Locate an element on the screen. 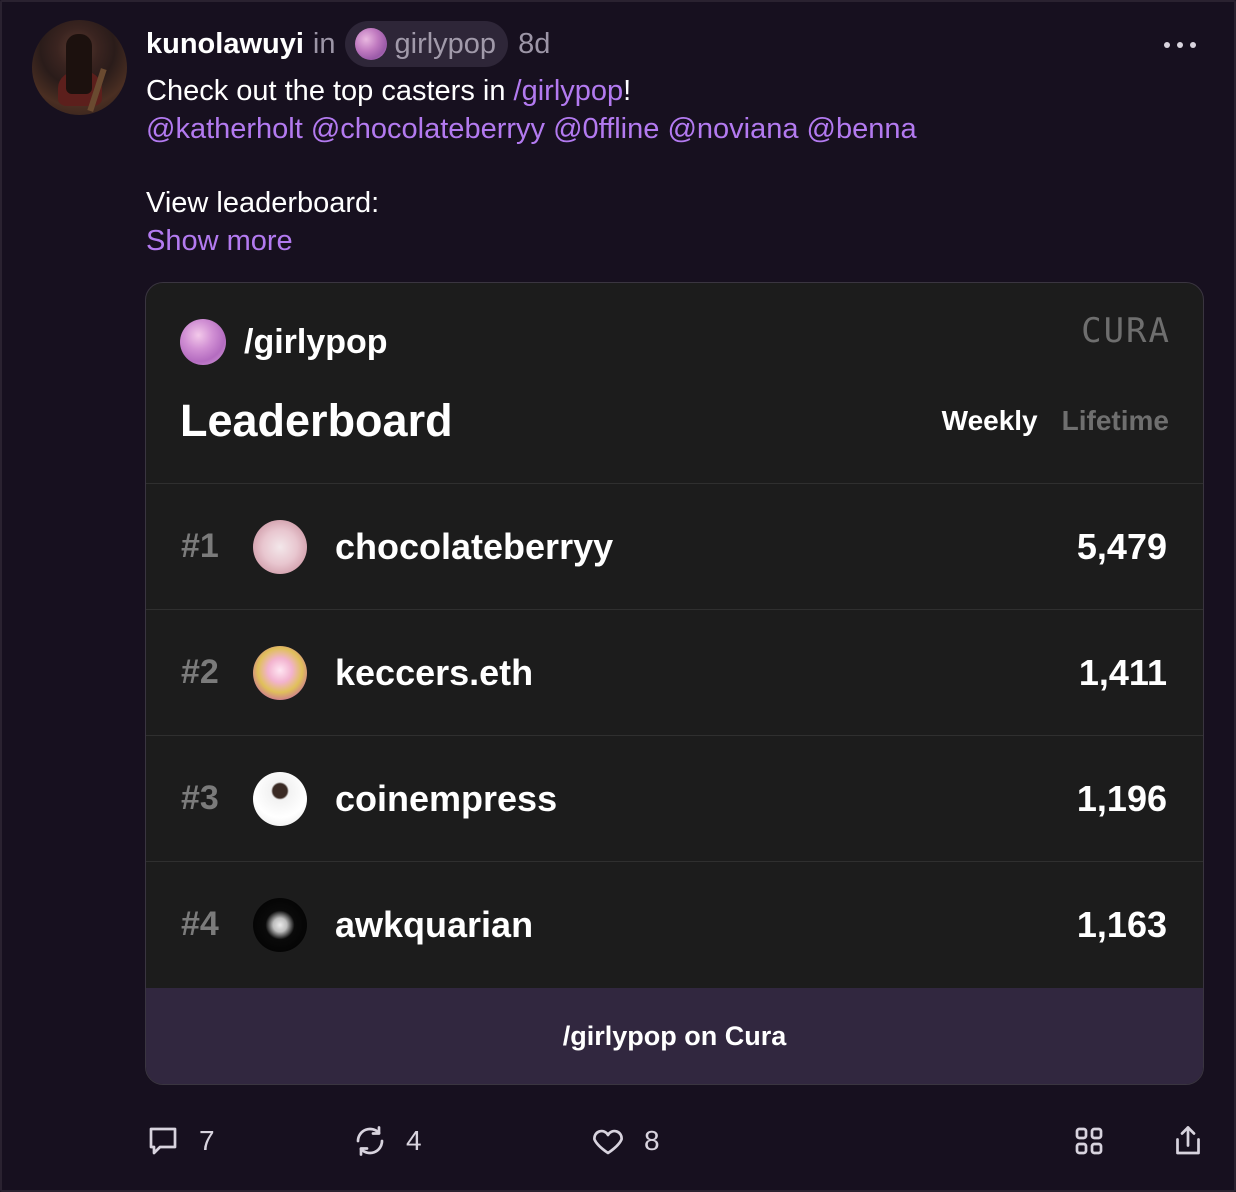 The image size is (1236, 1192). view-leaderboard-text: View leaderboard: is located at coordinates (263, 203).